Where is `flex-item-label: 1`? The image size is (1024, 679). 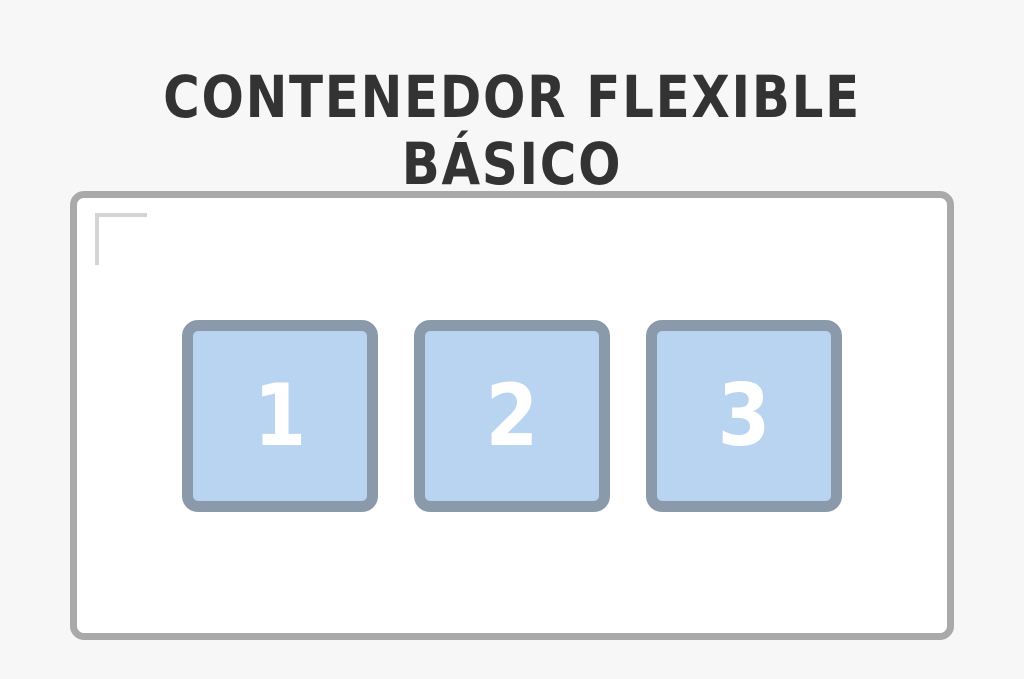
flex-item-label: 1 is located at coordinates (280, 415).